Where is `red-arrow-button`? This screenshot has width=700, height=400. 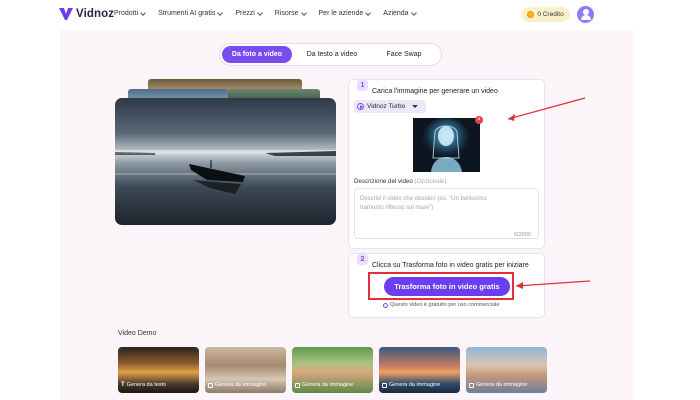
red-arrow-button is located at coordinates (553, 283).